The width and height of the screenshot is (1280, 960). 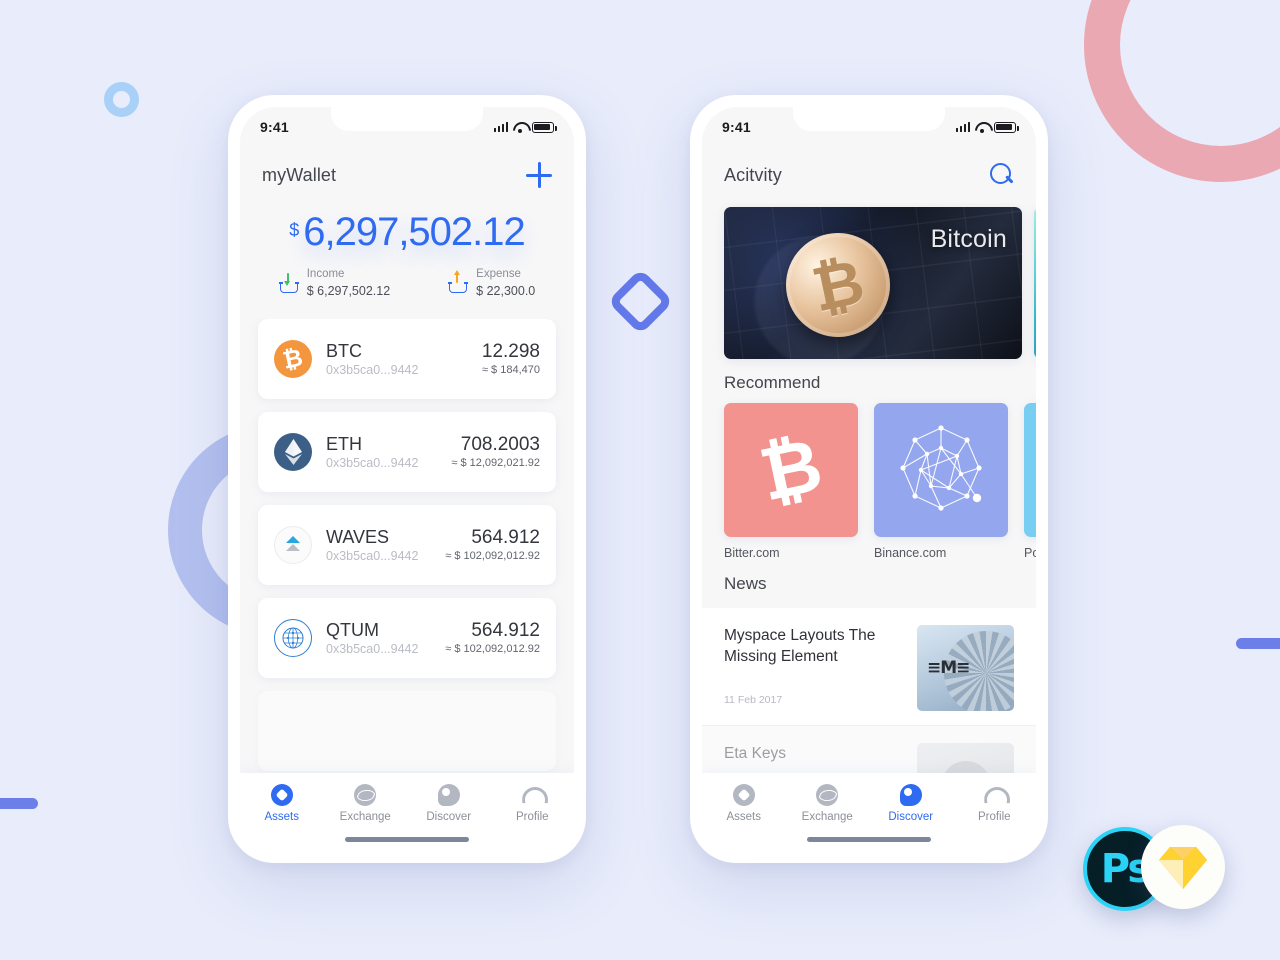 What do you see at coordinates (498, 274) in the screenshot?
I see `expense-label: Expense` at bounding box center [498, 274].